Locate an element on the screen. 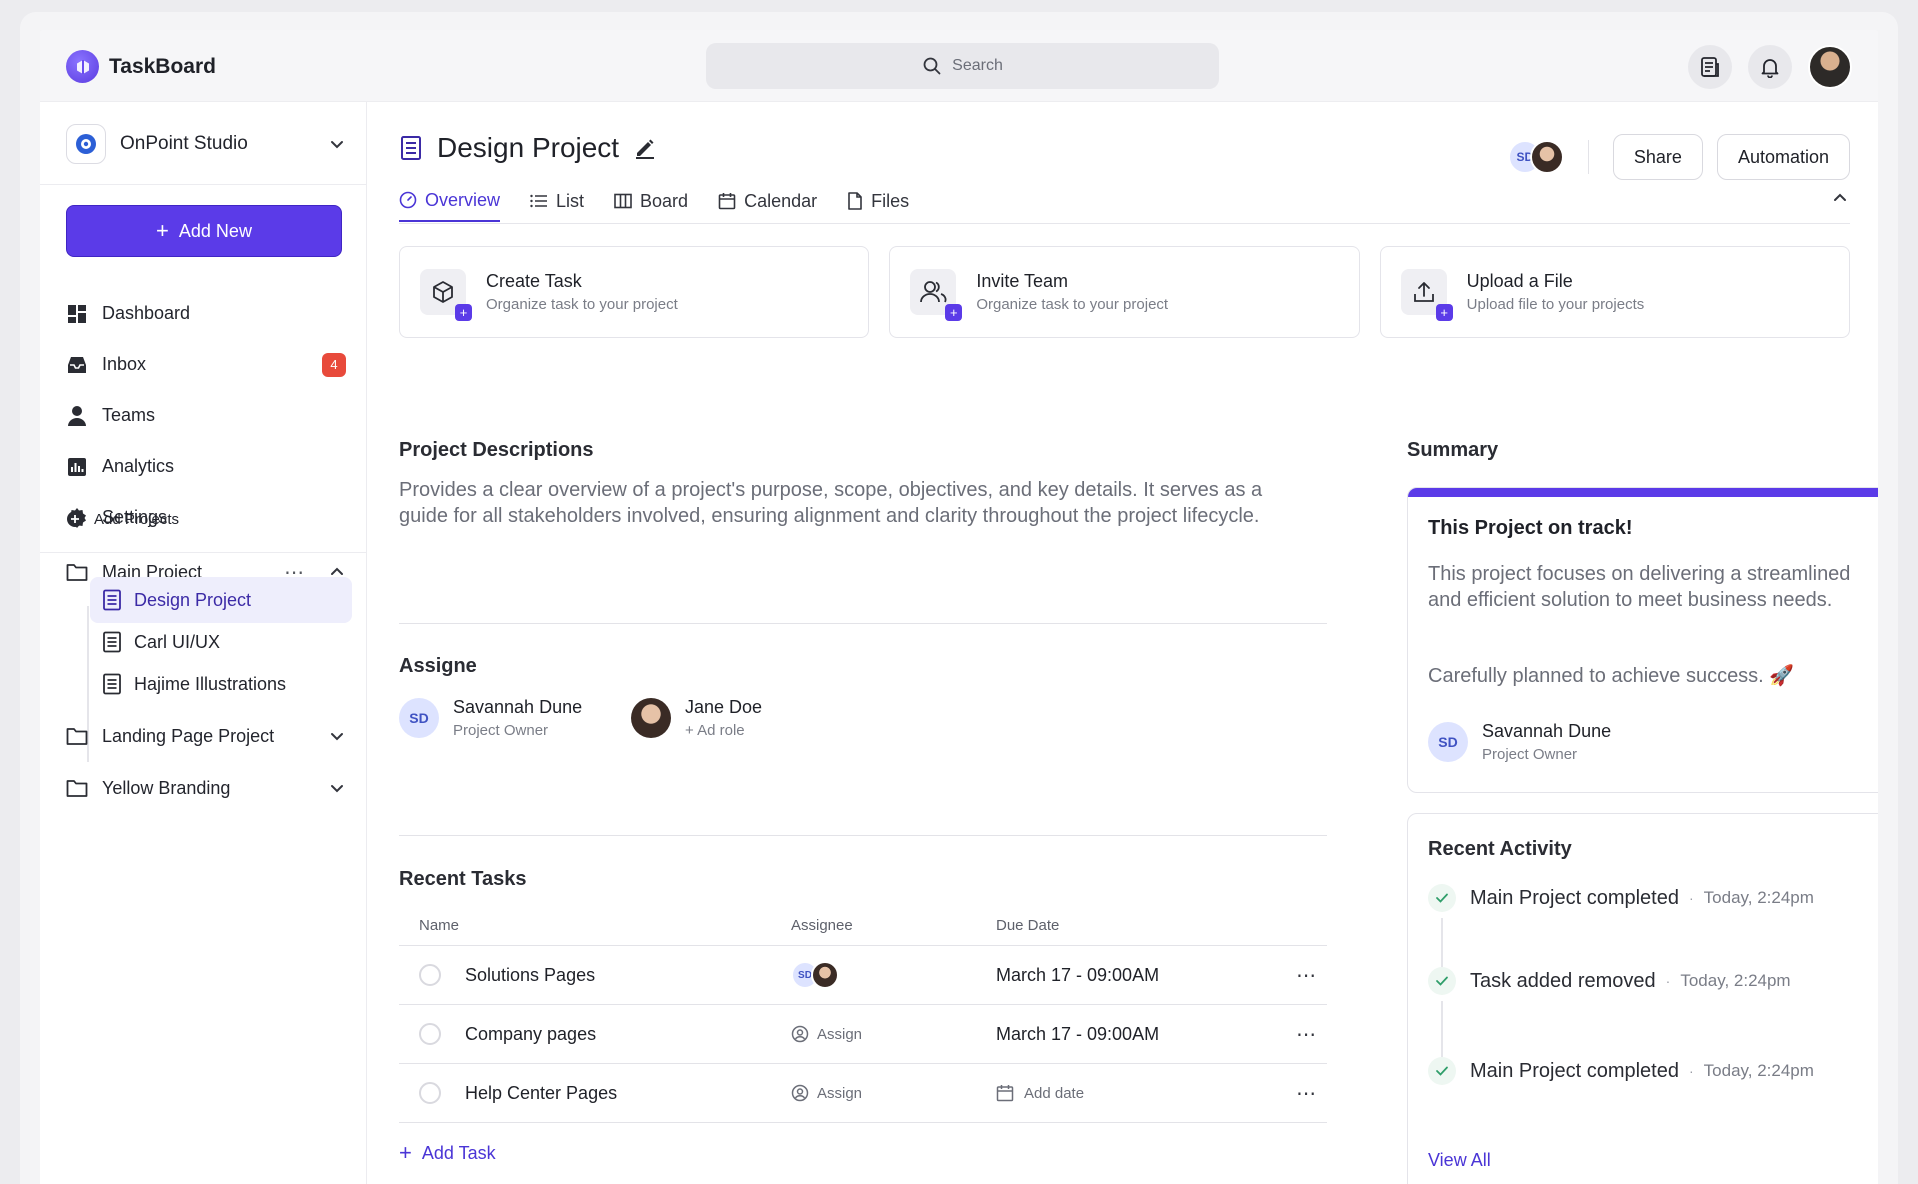 The height and width of the screenshot is (1184, 1918). sub-project-carl: Carl UI/UX is located at coordinates (221, 642).